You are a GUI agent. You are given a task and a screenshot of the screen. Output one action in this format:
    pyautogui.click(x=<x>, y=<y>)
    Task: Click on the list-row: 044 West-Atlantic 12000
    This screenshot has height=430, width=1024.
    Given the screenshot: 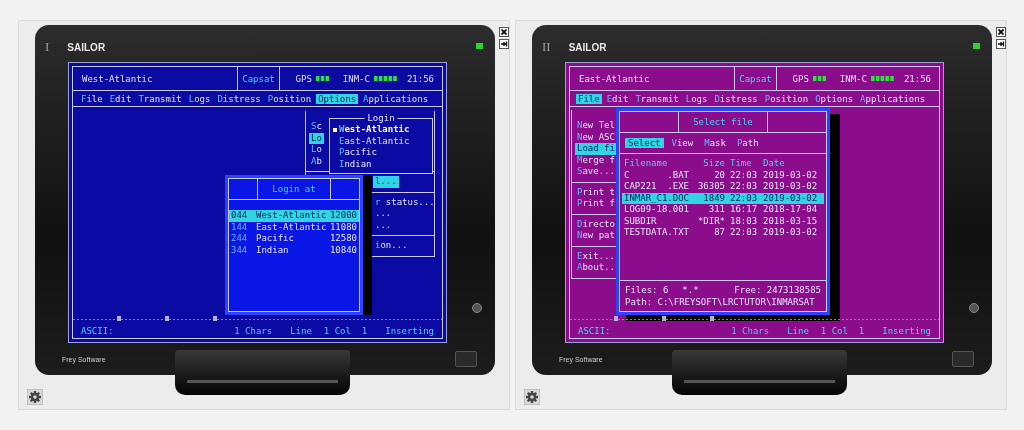 What is the action you would take?
    pyautogui.click(x=294, y=216)
    